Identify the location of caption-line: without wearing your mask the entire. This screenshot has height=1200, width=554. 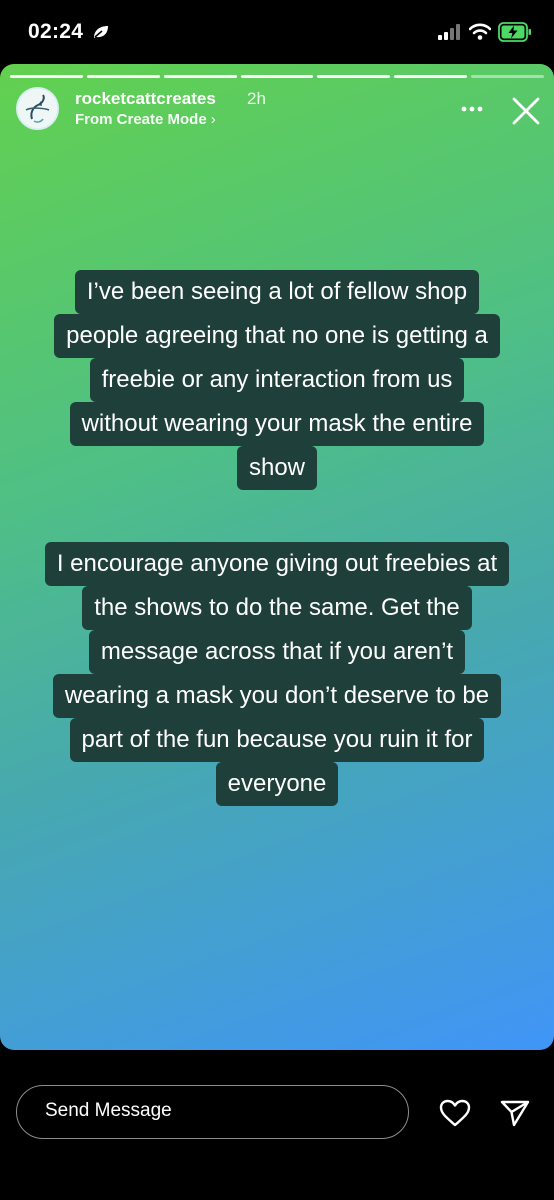
(277, 424).